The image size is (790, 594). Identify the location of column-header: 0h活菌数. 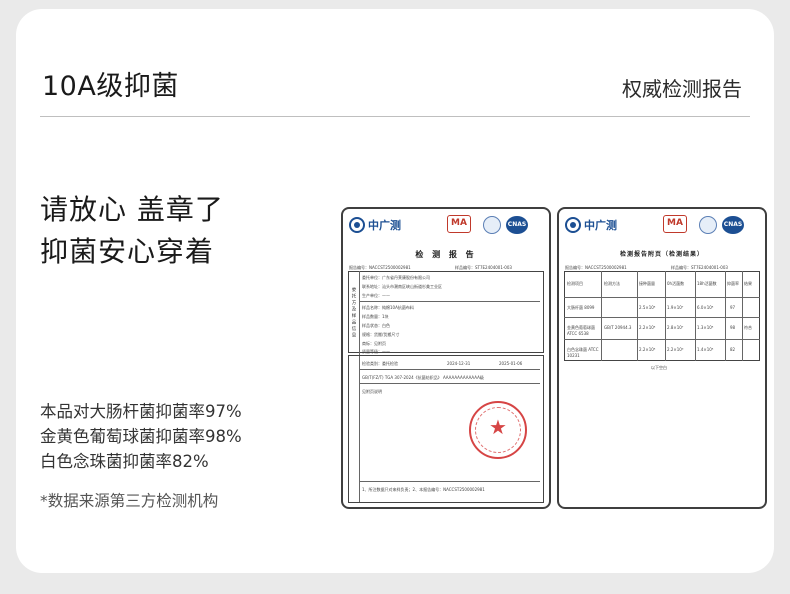
(676, 283).